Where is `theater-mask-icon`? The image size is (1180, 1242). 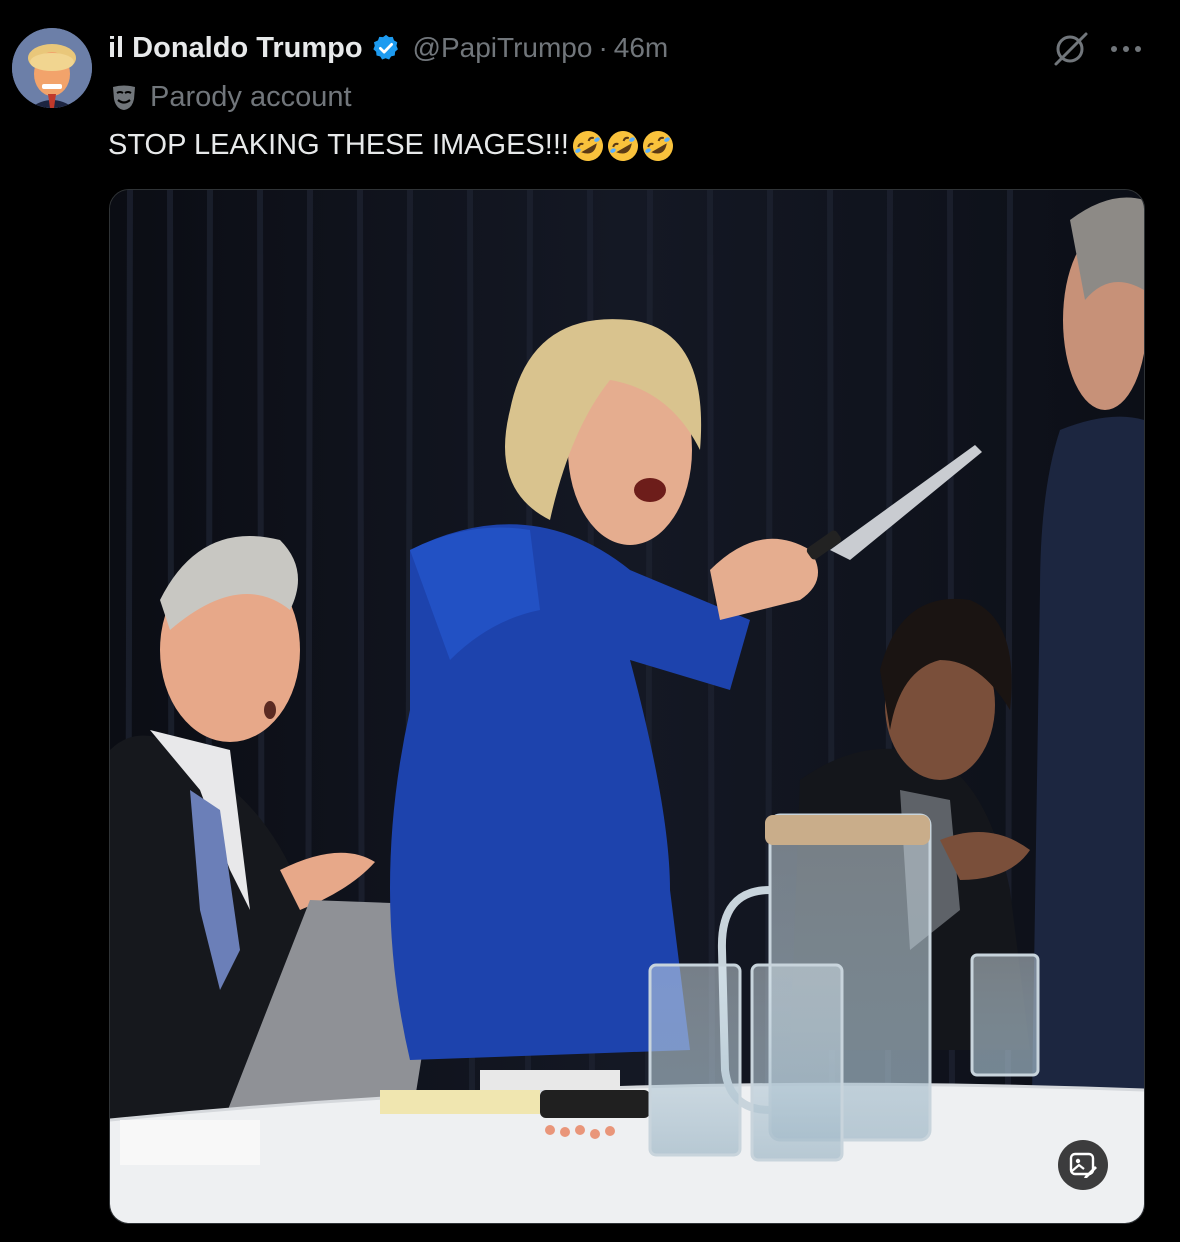 theater-mask-icon is located at coordinates (124, 97).